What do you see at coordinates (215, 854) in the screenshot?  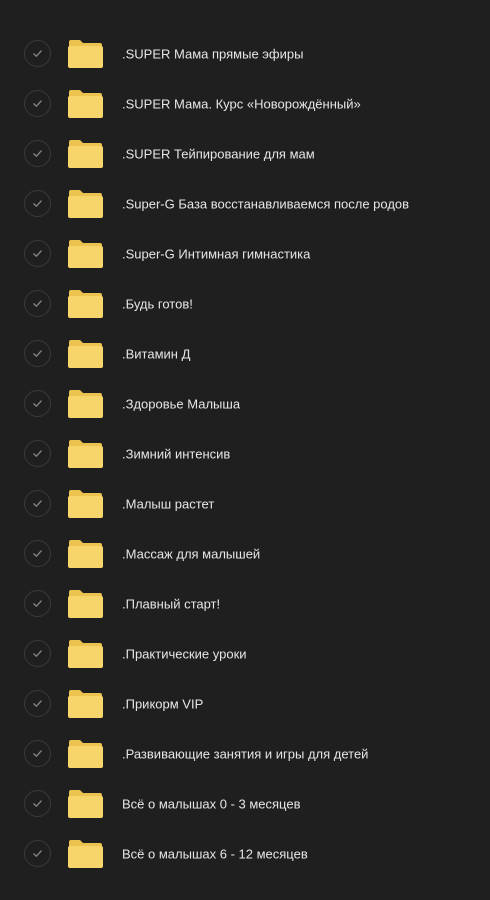 I see `folder-name: Всё о малышах 6 - 12 месяцев` at bounding box center [215, 854].